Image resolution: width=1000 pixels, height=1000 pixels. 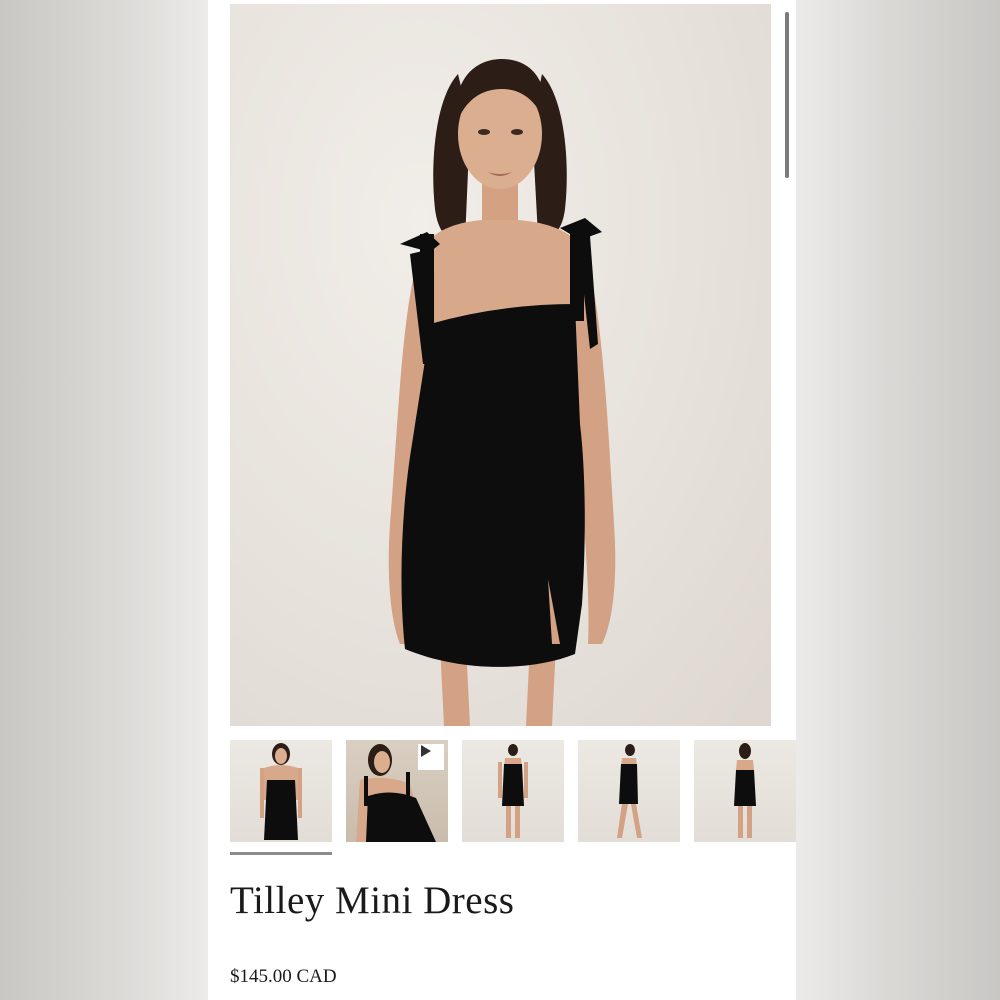 What do you see at coordinates (283, 976) in the screenshot?
I see `product-price: $145.00 CAD` at bounding box center [283, 976].